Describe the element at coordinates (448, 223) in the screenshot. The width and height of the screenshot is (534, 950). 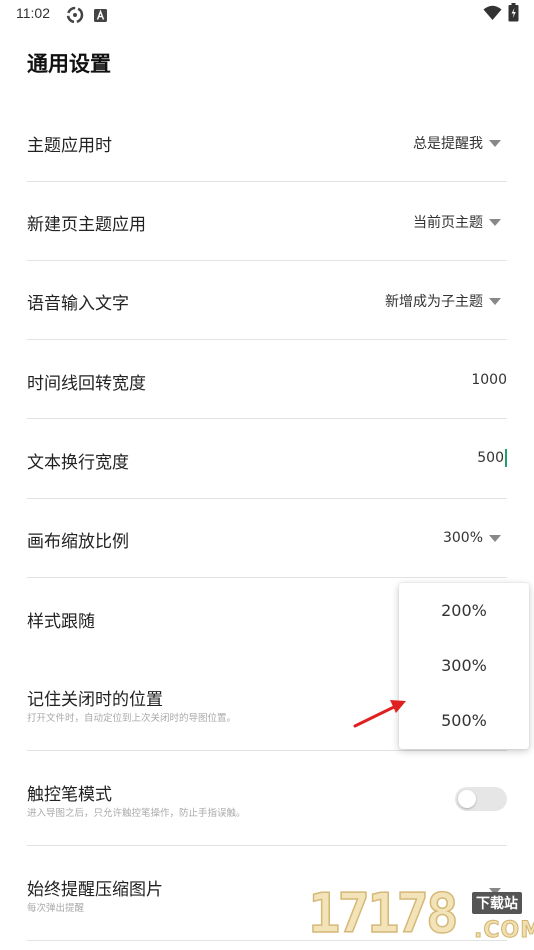
I see `setting-value: 当前页主题` at that location.